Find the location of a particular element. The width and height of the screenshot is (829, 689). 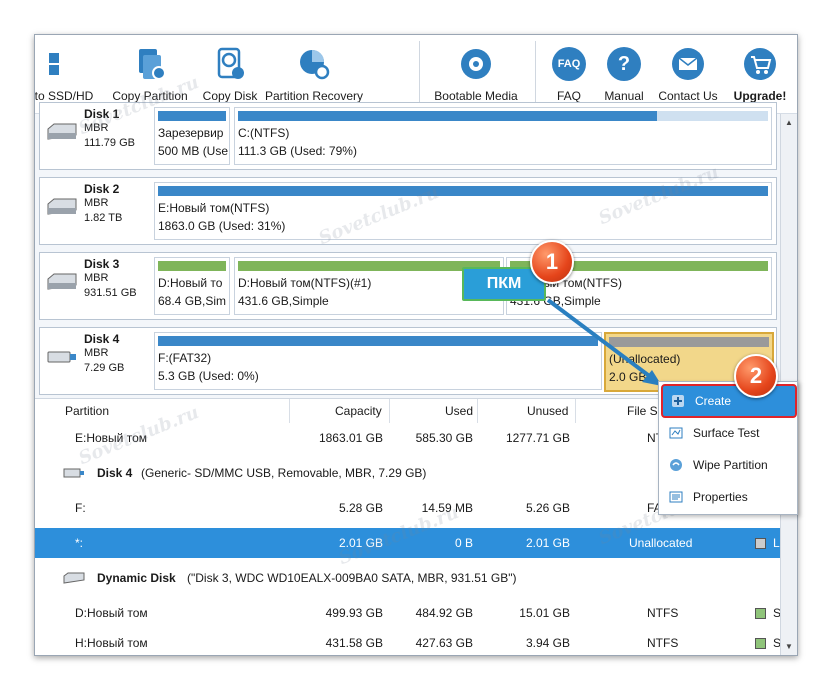

menu-item-label: Wipe Partition is located at coordinates (730, 465).